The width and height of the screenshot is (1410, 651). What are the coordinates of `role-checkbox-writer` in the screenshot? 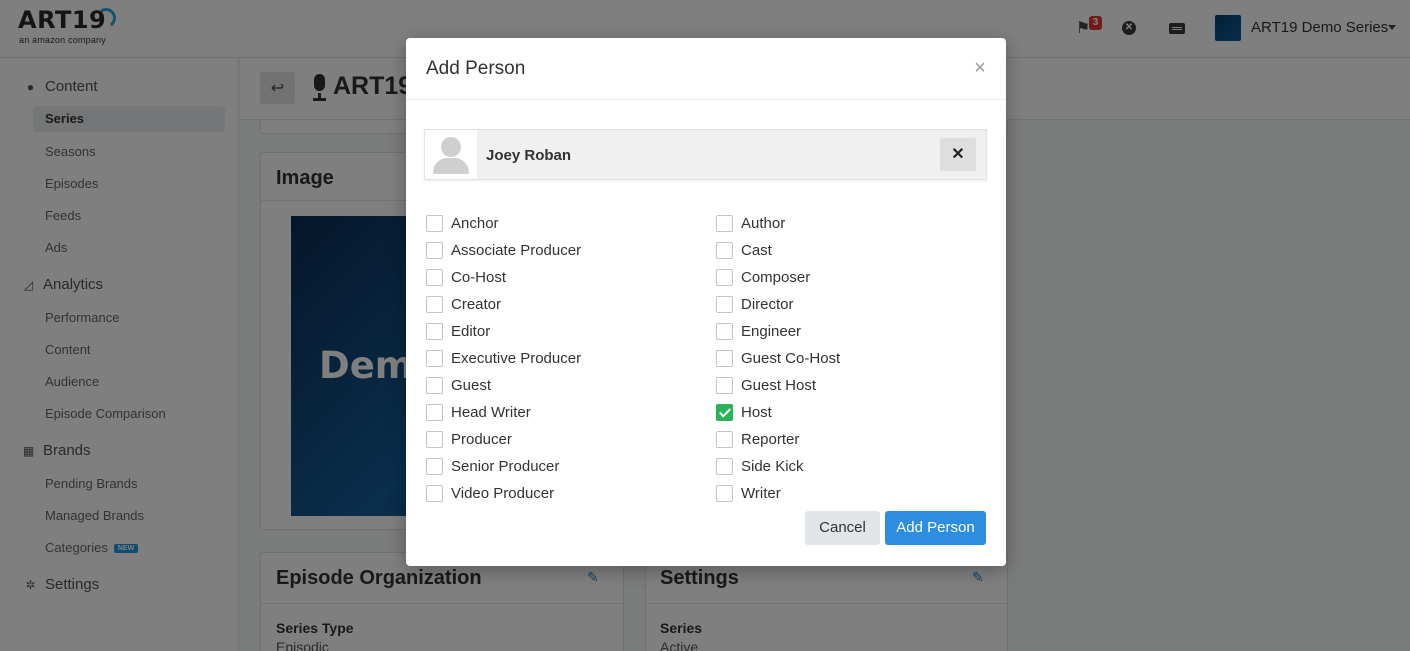 It's located at (724, 493).